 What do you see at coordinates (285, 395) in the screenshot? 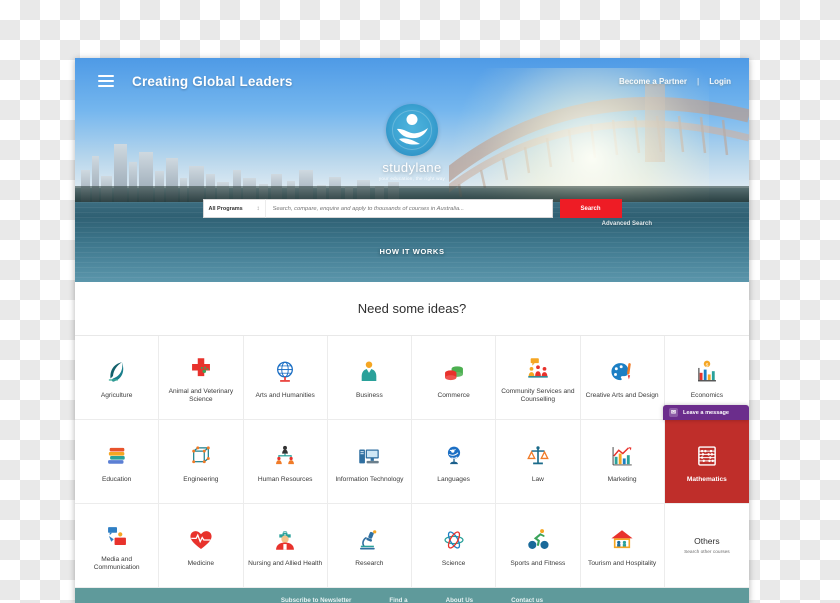
I see `category-label: Arts and Humanities` at bounding box center [285, 395].